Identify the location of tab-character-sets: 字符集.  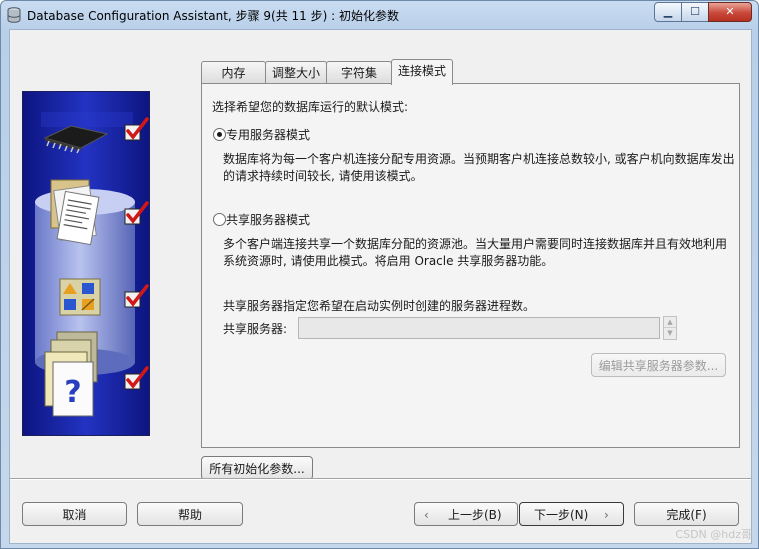
(359, 72).